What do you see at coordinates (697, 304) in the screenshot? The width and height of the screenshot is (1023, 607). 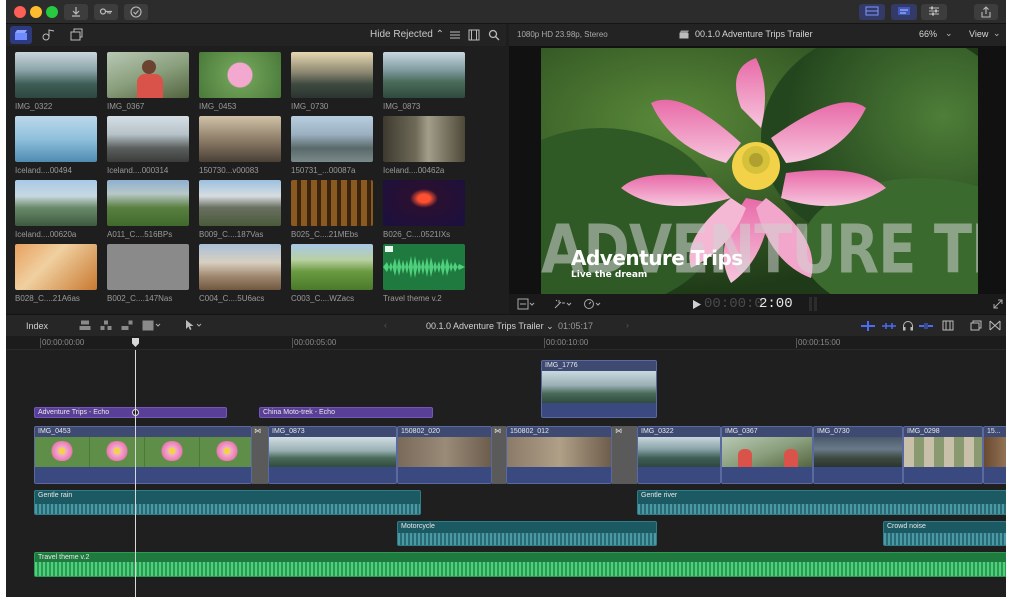 I see `play-icon` at bounding box center [697, 304].